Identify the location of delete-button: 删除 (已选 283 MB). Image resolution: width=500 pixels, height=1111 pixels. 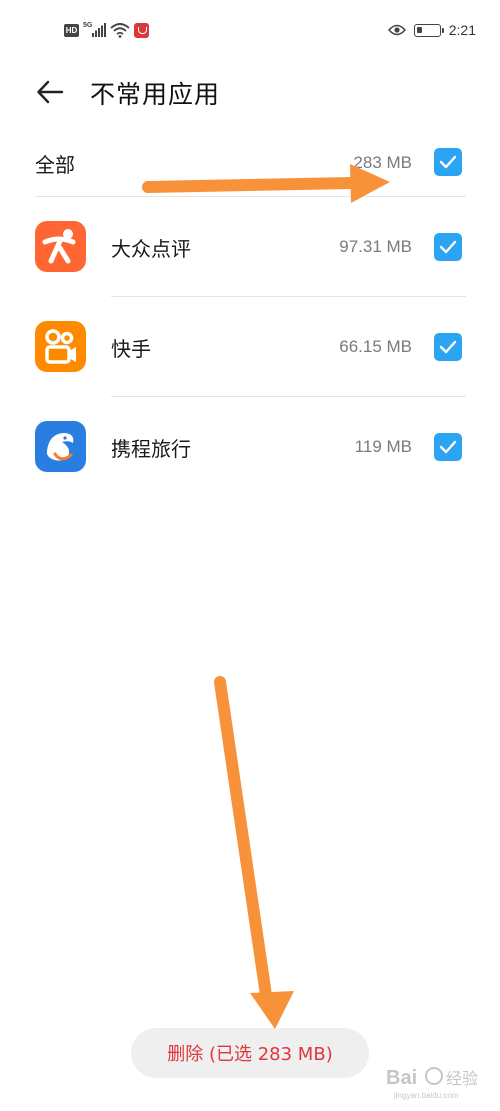
(250, 1053).